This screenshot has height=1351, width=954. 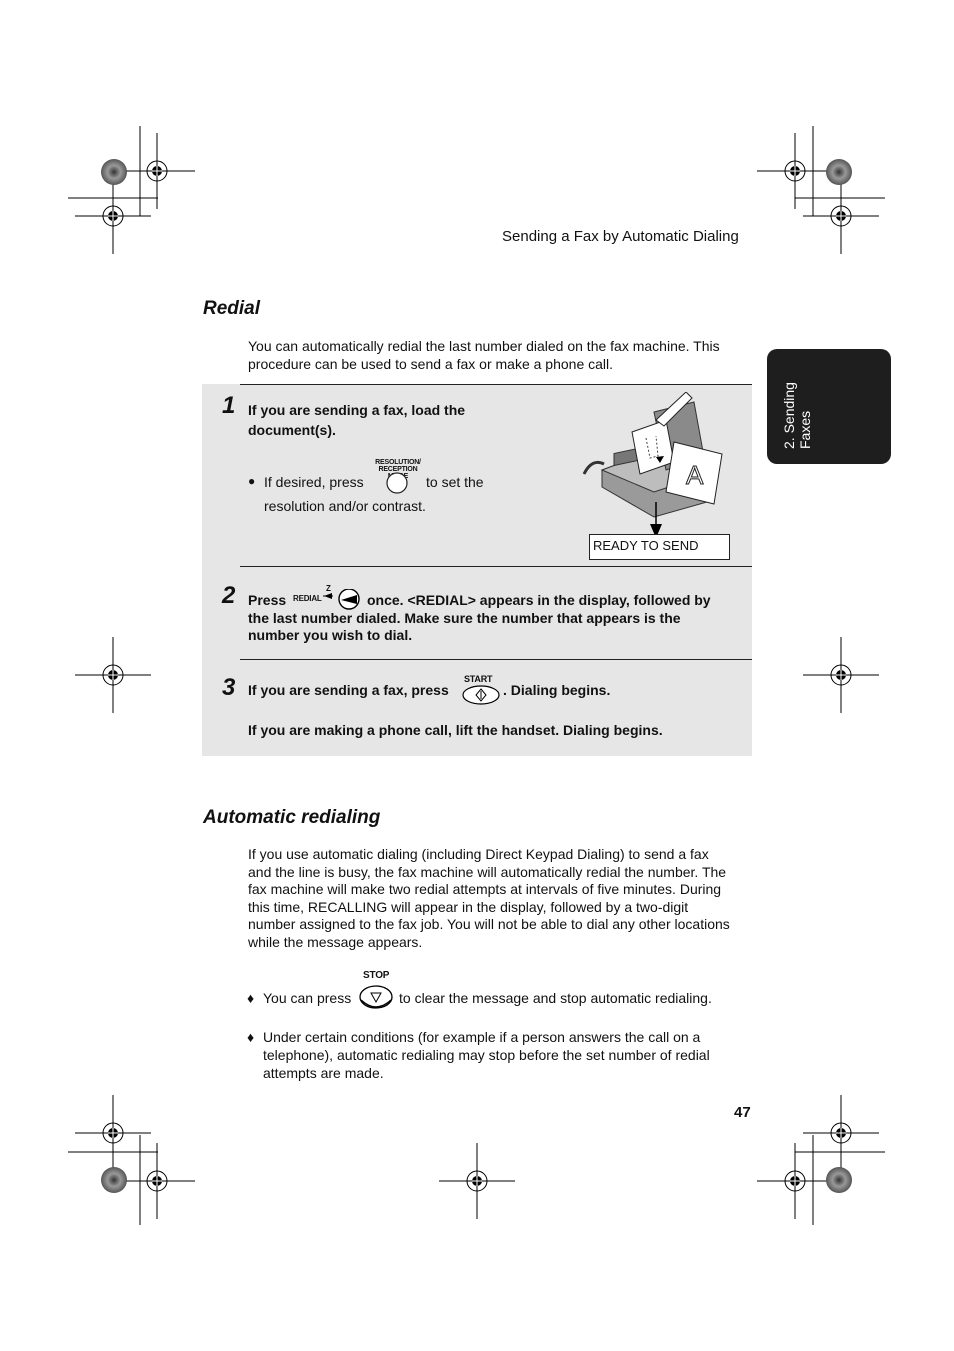 What do you see at coordinates (742, 1112) in the screenshot?
I see `page-number: 47` at bounding box center [742, 1112].